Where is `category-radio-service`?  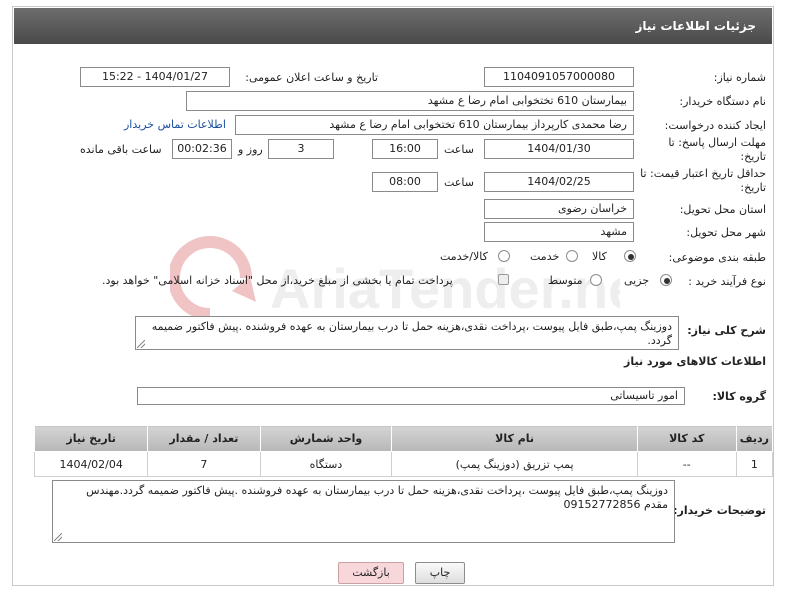 category-radio-service is located at coordinates (572, 256).